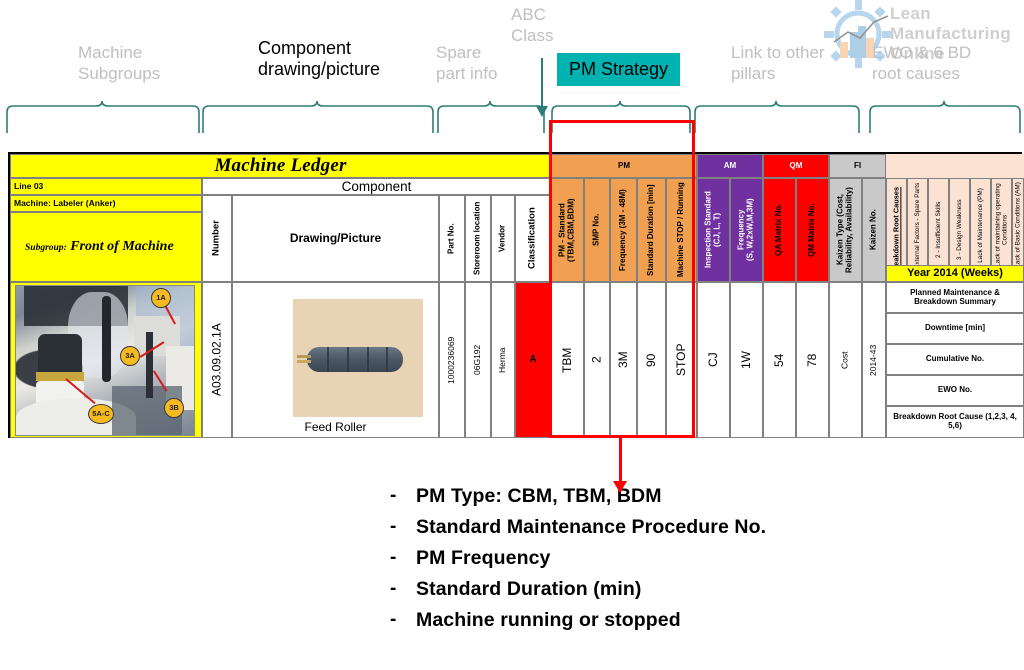 Image resolution: width=1024 pixels, height=670 pixels. What do you see at coordinates (700, 496) in the screenshot?
I see `bullet-item: - PM Type: CBM, TBM, BDM` at bounding box center [700, 496].